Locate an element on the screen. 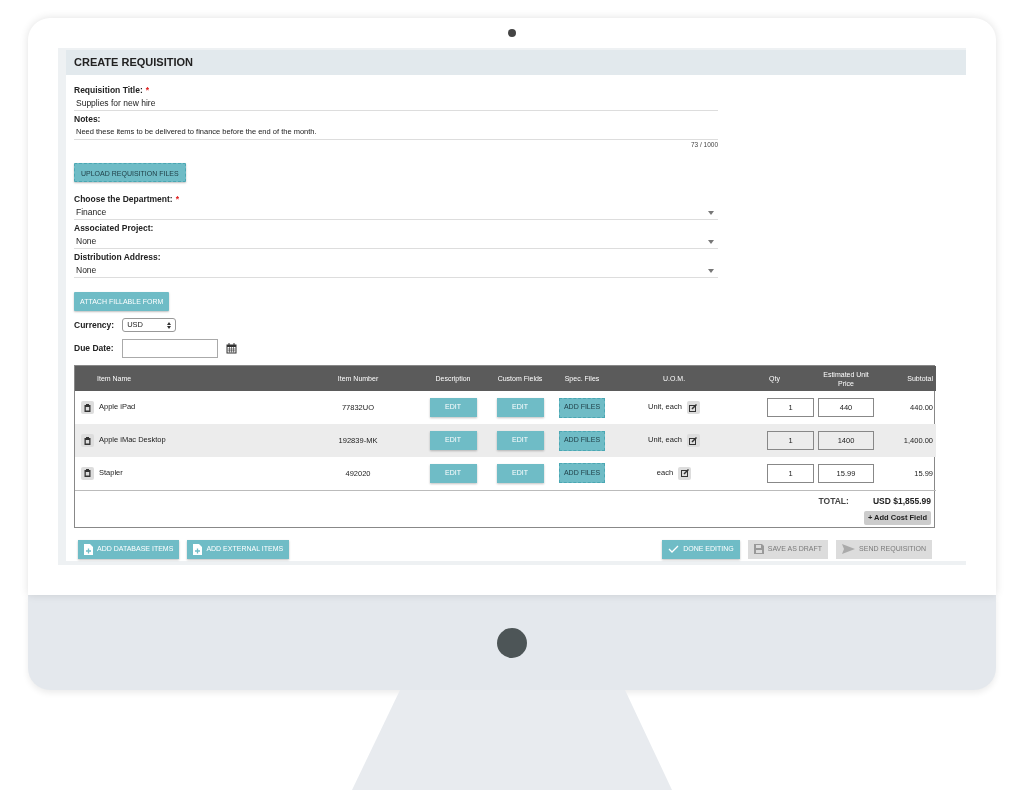  date-field is located at coordinates (169, 348).